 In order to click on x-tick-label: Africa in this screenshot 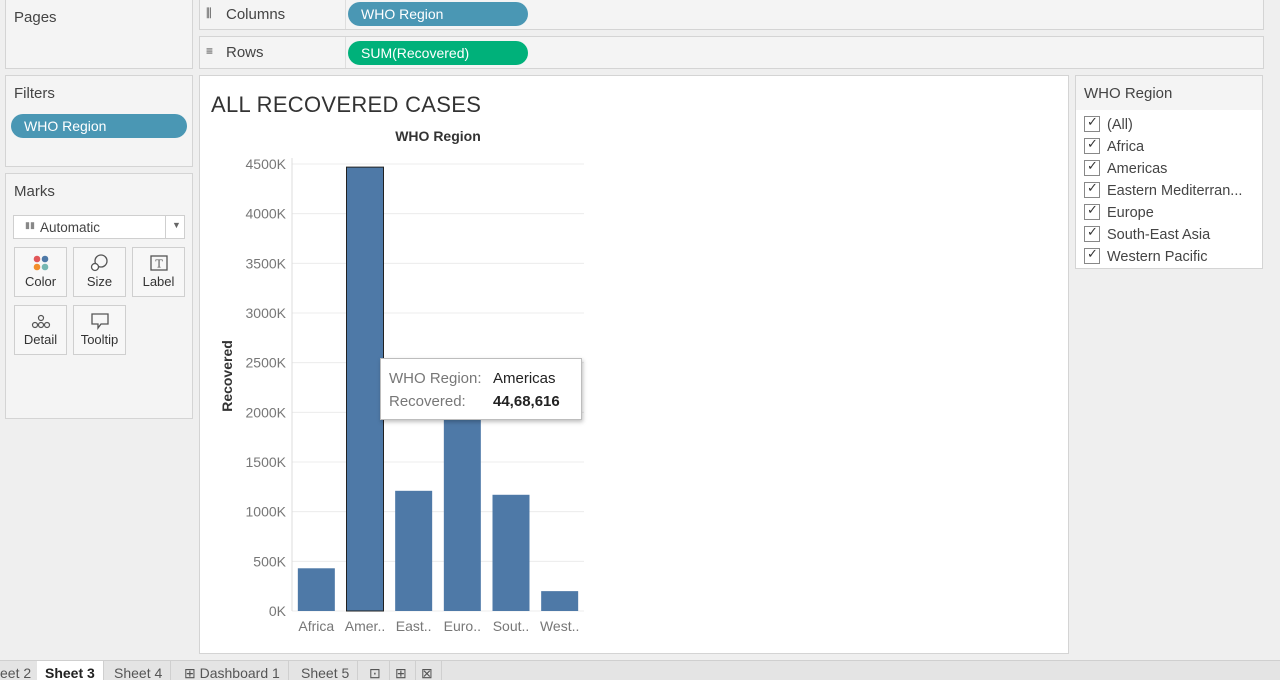, I will do `click(316, 626)`.